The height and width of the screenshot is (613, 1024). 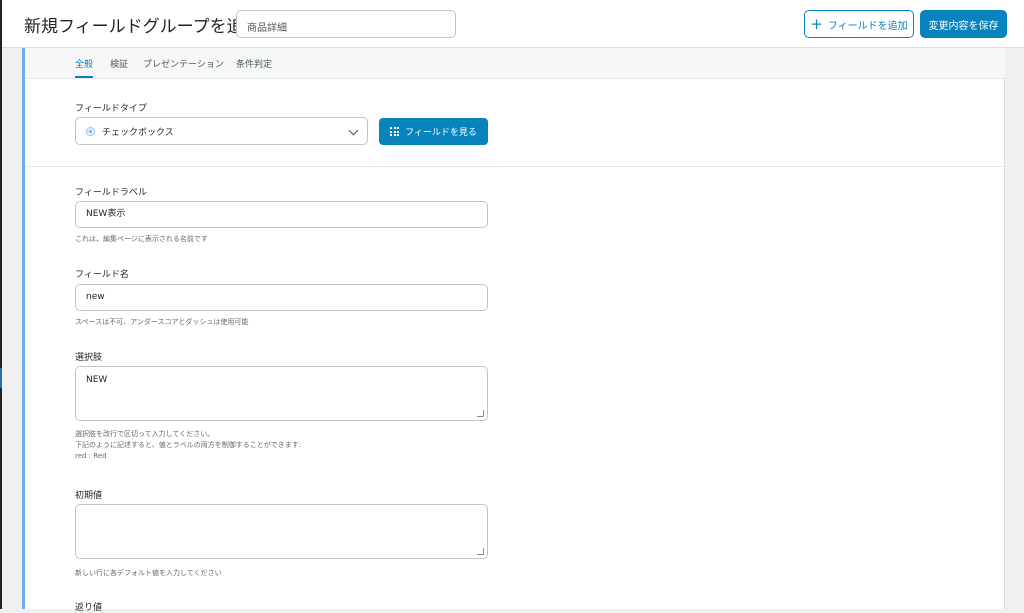 I want to click on field-type-select: チェックボックス, so click(x=221, y=131).